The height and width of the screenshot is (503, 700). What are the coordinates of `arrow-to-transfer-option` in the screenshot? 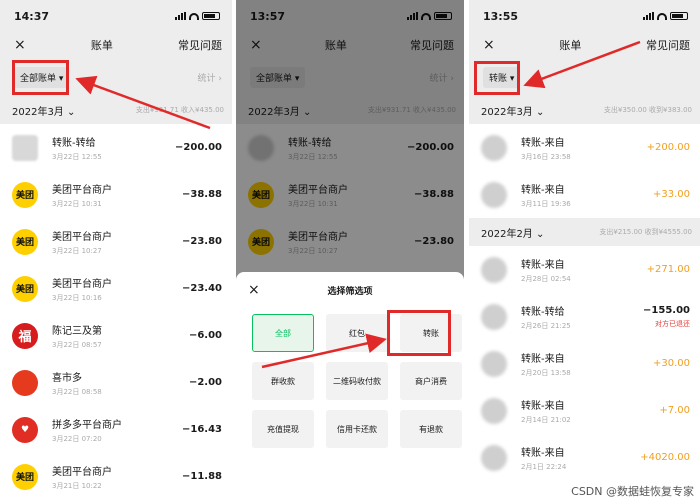 It's located at (324, 351).